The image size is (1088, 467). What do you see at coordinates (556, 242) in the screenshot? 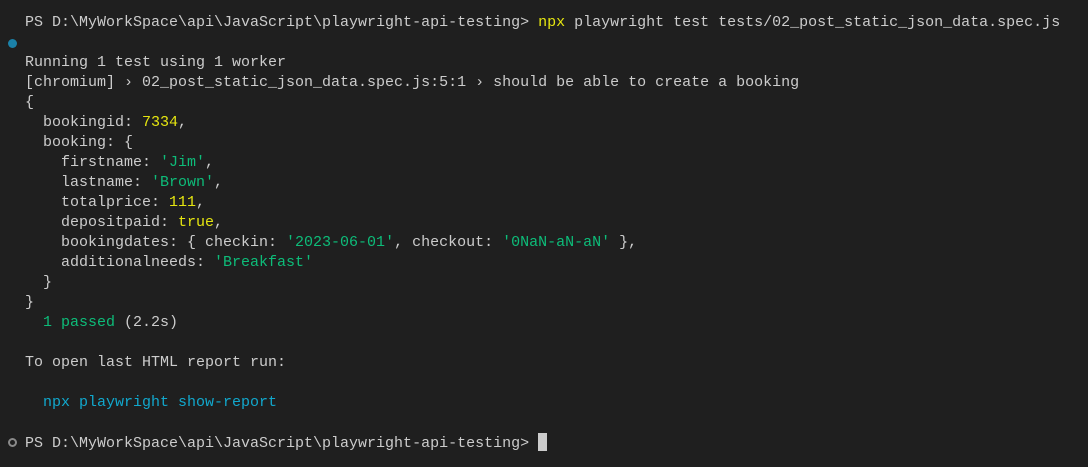
I see `terminal-text: '0NaN-aN-aN'` at bounding box center [556, 242].